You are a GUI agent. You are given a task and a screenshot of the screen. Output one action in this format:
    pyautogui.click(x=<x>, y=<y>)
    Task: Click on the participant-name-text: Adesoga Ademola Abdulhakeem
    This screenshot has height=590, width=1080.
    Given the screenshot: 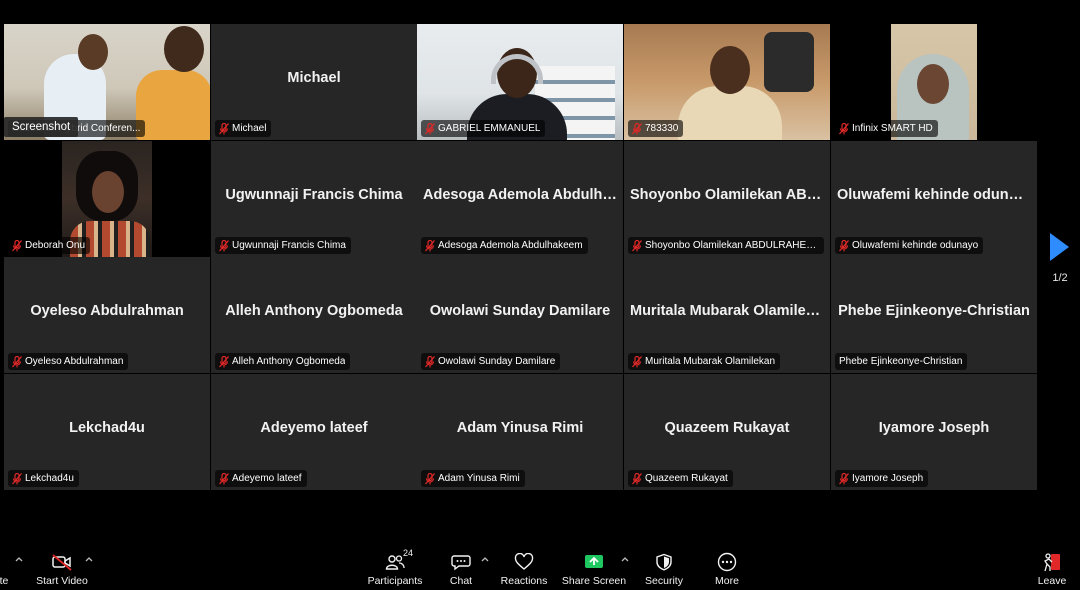 What is the action you would take?
    pyautogui.click(x=510, y=245)
    